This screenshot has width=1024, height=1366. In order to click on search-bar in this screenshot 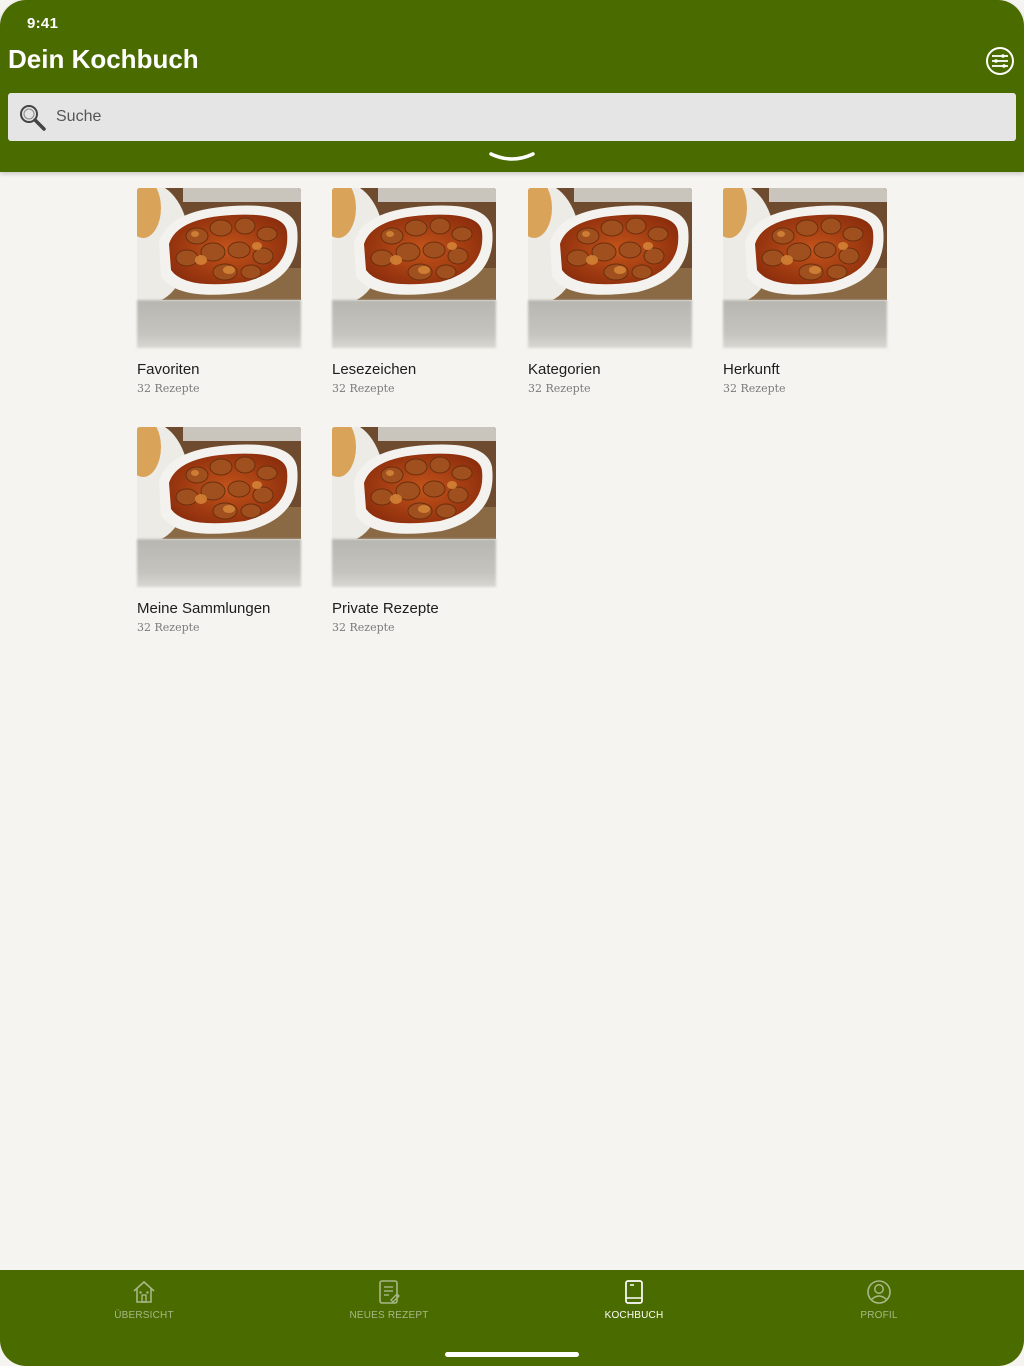, I will do `click(512, 117)`.